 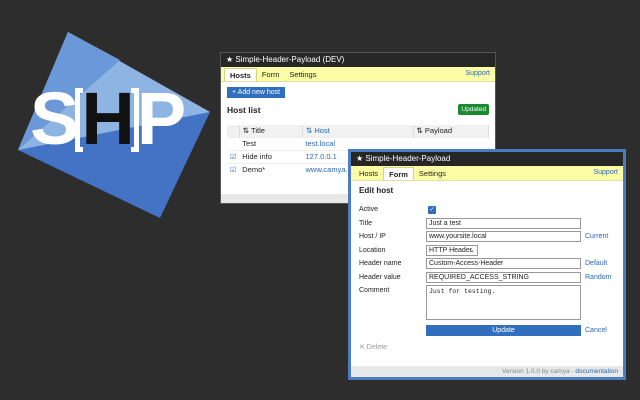 What do you see at coordinates (503, 277) in the screenshot?
I see `header-value-input: REQUIRED_ACCESS_STRING` at bounding box center [503, 277].